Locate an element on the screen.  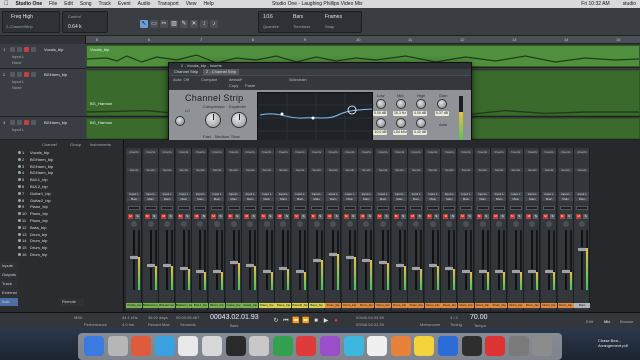
track-header: 1 Vocals_bip Input L None is located at coordinates (43, 56).